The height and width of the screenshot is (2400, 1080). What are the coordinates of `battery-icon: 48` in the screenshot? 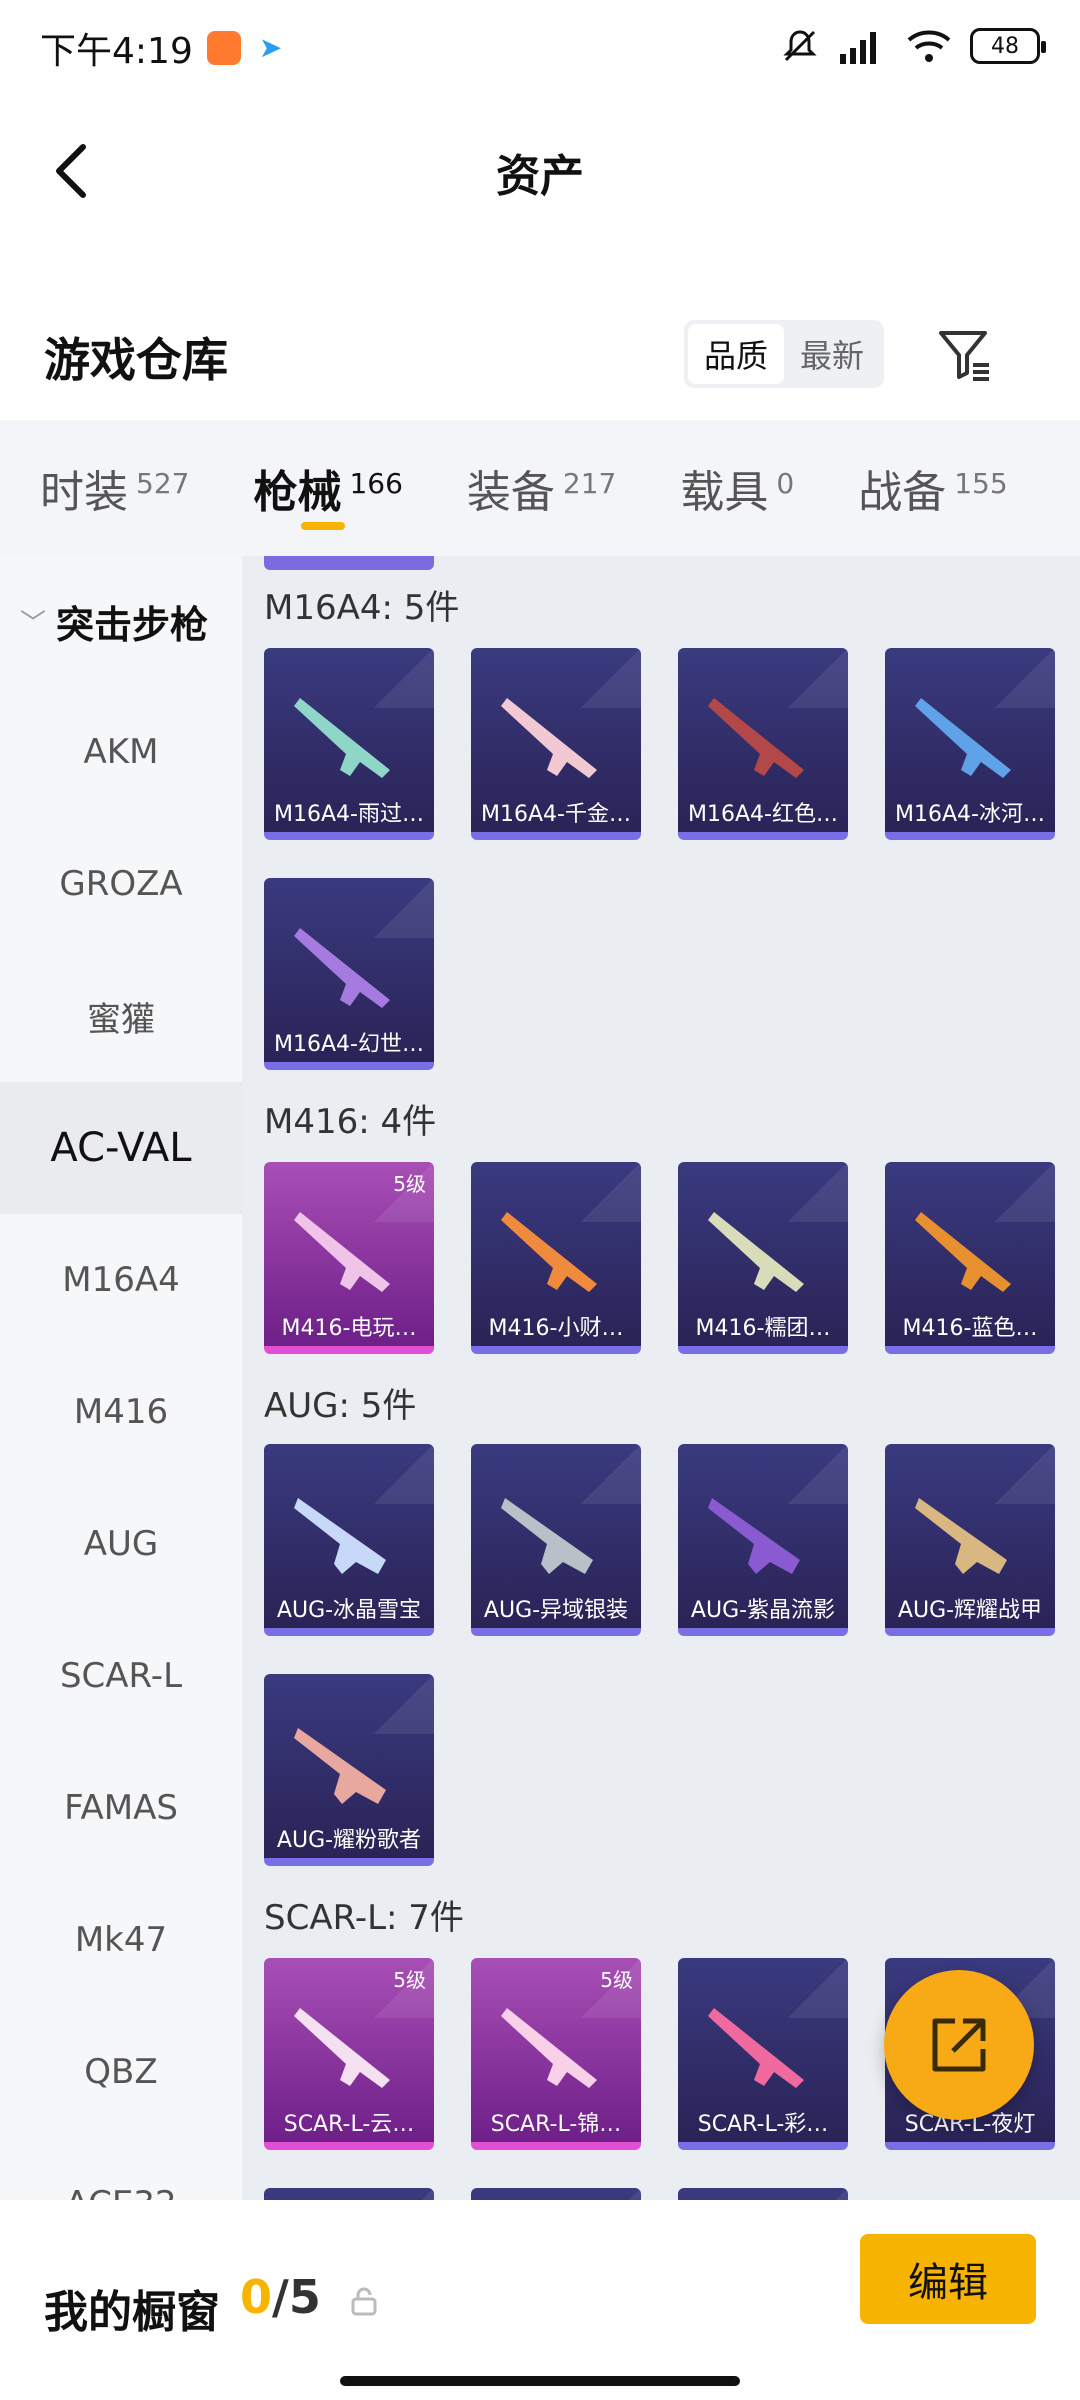 It's located at (1008, 46).